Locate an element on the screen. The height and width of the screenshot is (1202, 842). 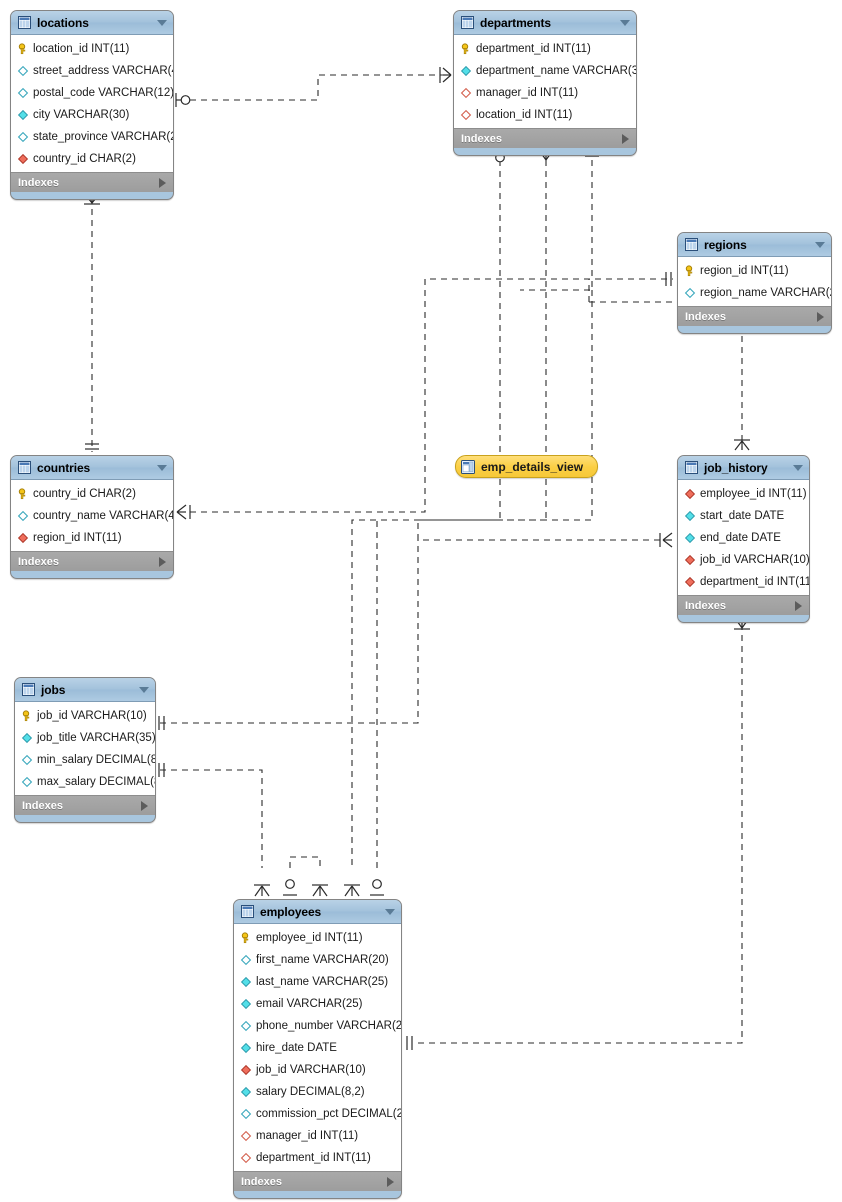
field-label: location_id INT(11) is located at coordinates (81, 49).